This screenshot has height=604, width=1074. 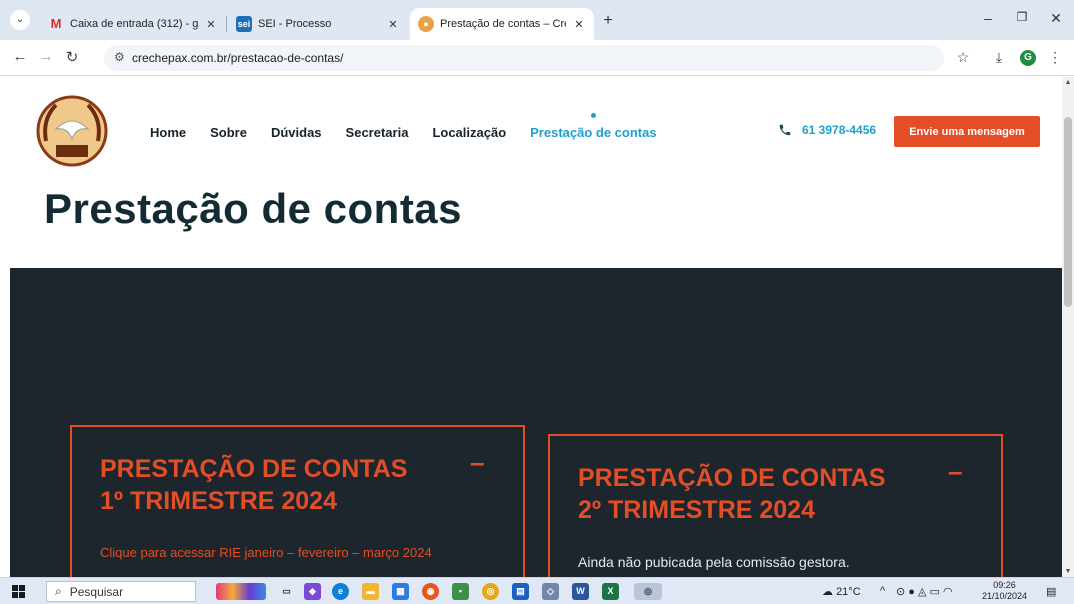 What do you see at coordinates (924, 591) in the screenshot?
I see `tray-icons: ⊙ ● ◬ ▭ ◠` at bounding box center [924, 591].